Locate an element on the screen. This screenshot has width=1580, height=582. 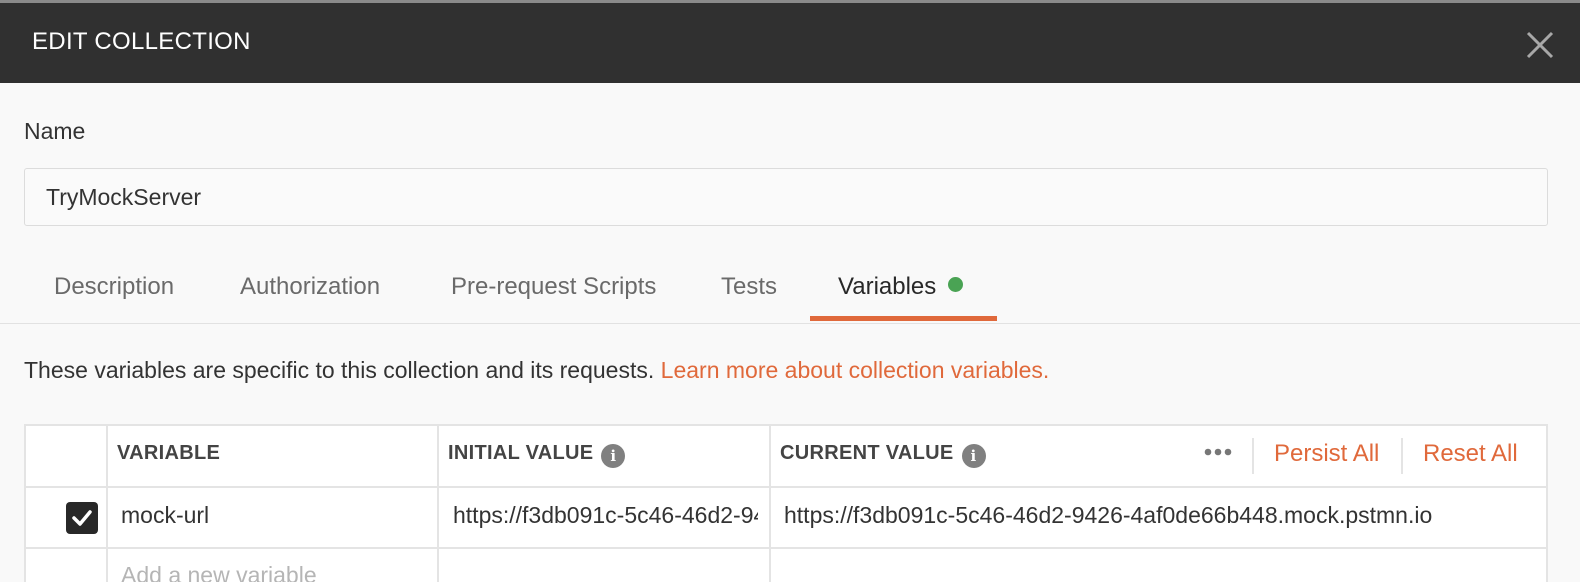
status-dot-icon is located at coordinates (956, 284).